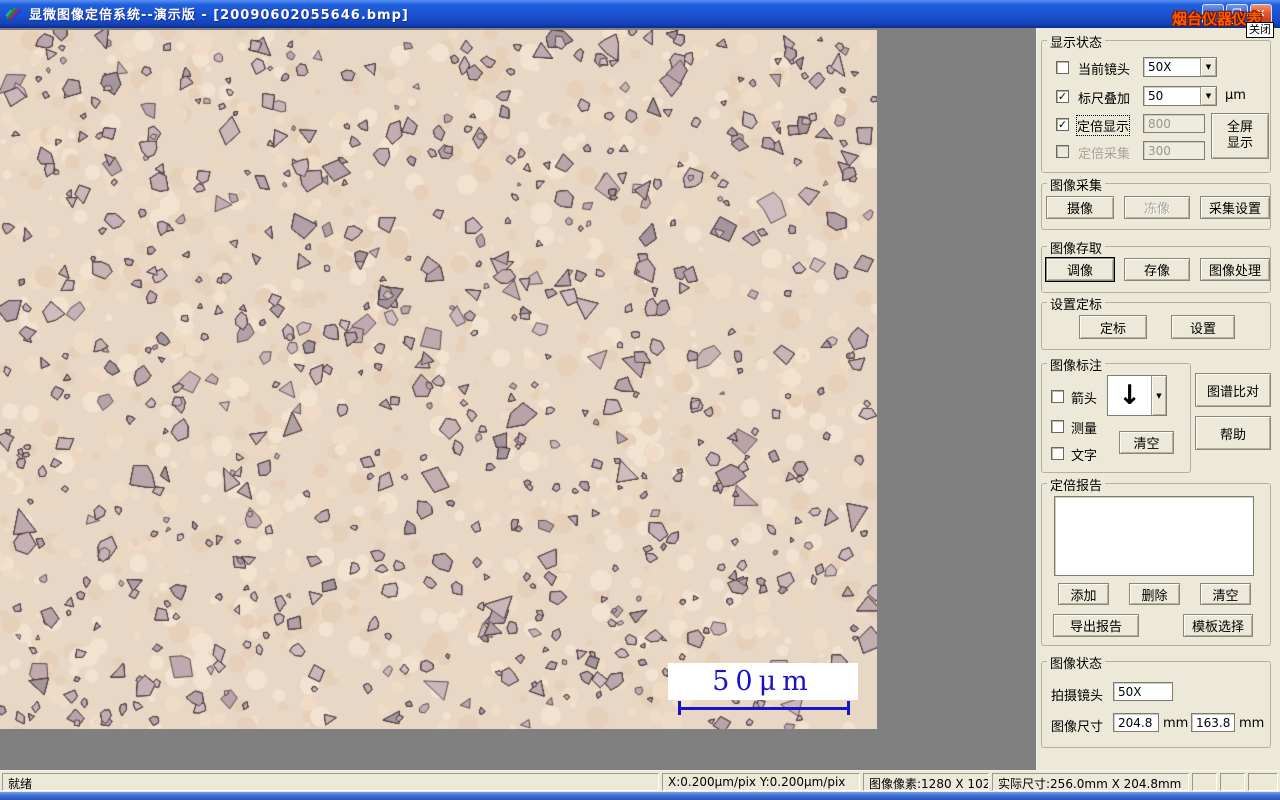 The image size is (1280, 800). I want to click on fullscreen-button: 全屏 显示, so click(1240, 136).